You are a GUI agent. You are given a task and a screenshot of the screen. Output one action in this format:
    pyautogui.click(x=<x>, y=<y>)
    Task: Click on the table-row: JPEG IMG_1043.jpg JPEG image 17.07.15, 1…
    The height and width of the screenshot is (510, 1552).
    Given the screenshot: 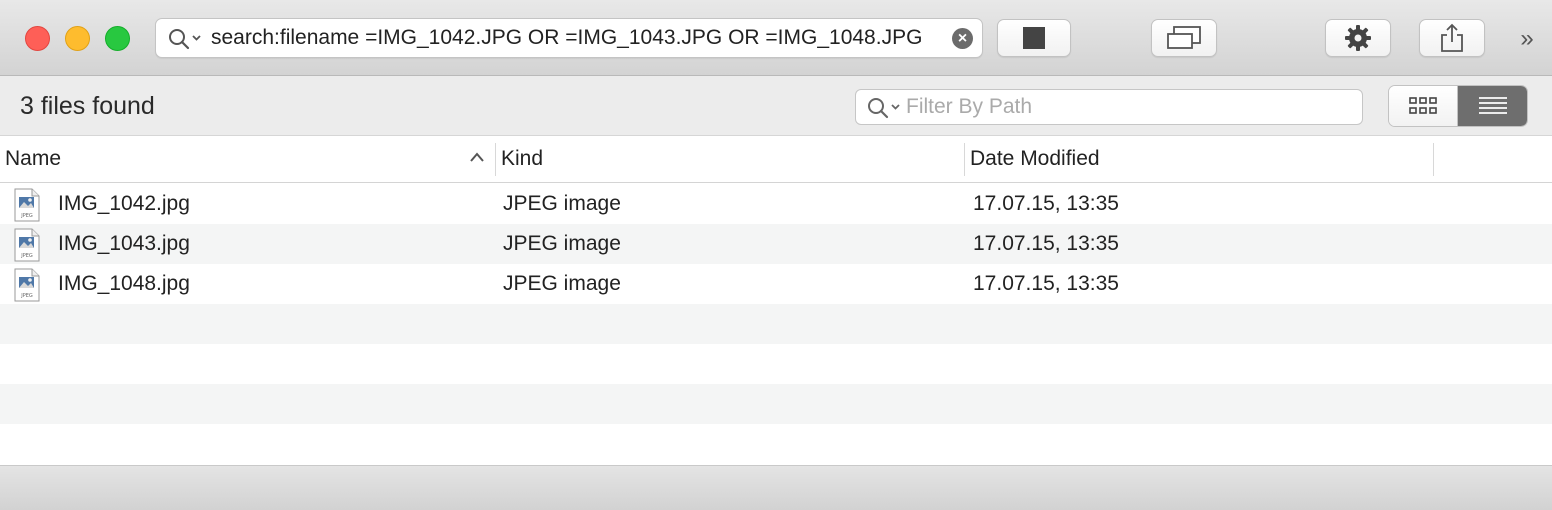 What is the action you would take?
    pyautogui.click(x=776, y=244)
    